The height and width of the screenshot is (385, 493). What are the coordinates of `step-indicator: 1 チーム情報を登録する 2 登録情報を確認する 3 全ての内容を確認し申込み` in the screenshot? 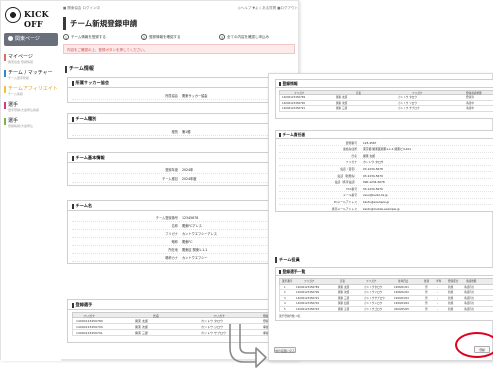 It's located at (179, 37).